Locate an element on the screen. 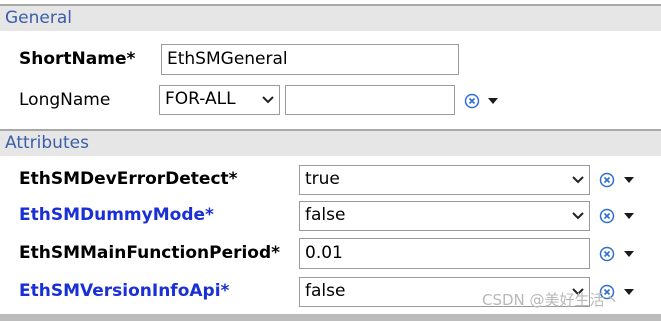 This screenshot has height=321, width=661. general-section-header: General is located at coordinates (330, 17).